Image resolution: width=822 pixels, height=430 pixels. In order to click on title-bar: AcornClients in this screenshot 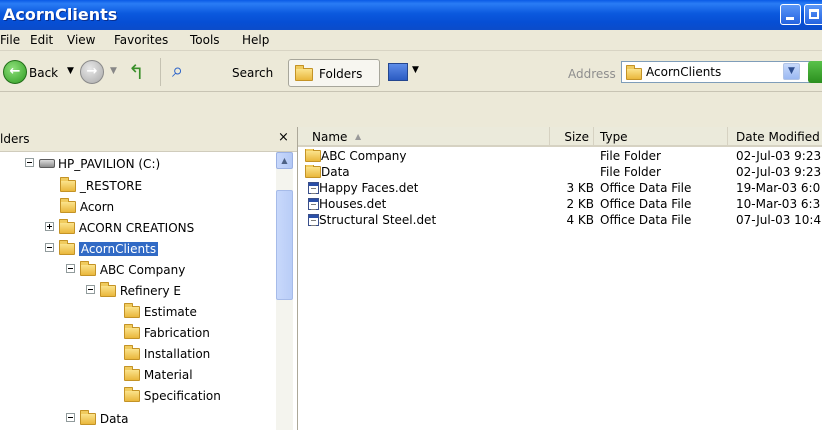, I will do `click(411, 15)`.